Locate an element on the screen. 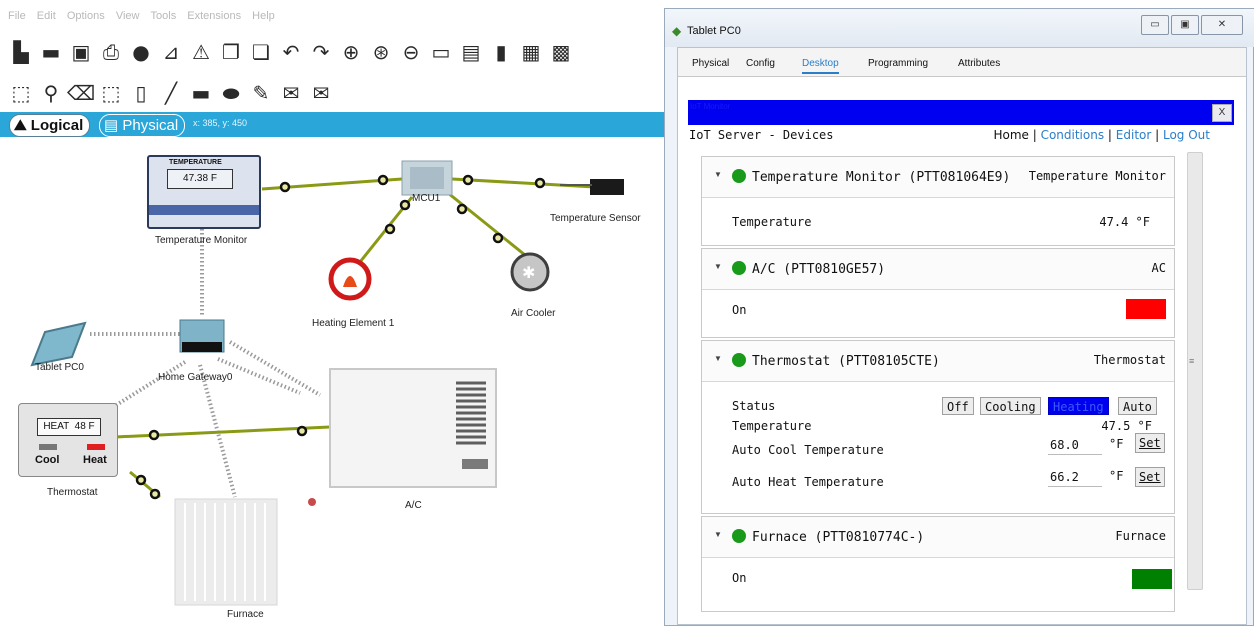  info-icon: ● is located at coordinates (141, 52).